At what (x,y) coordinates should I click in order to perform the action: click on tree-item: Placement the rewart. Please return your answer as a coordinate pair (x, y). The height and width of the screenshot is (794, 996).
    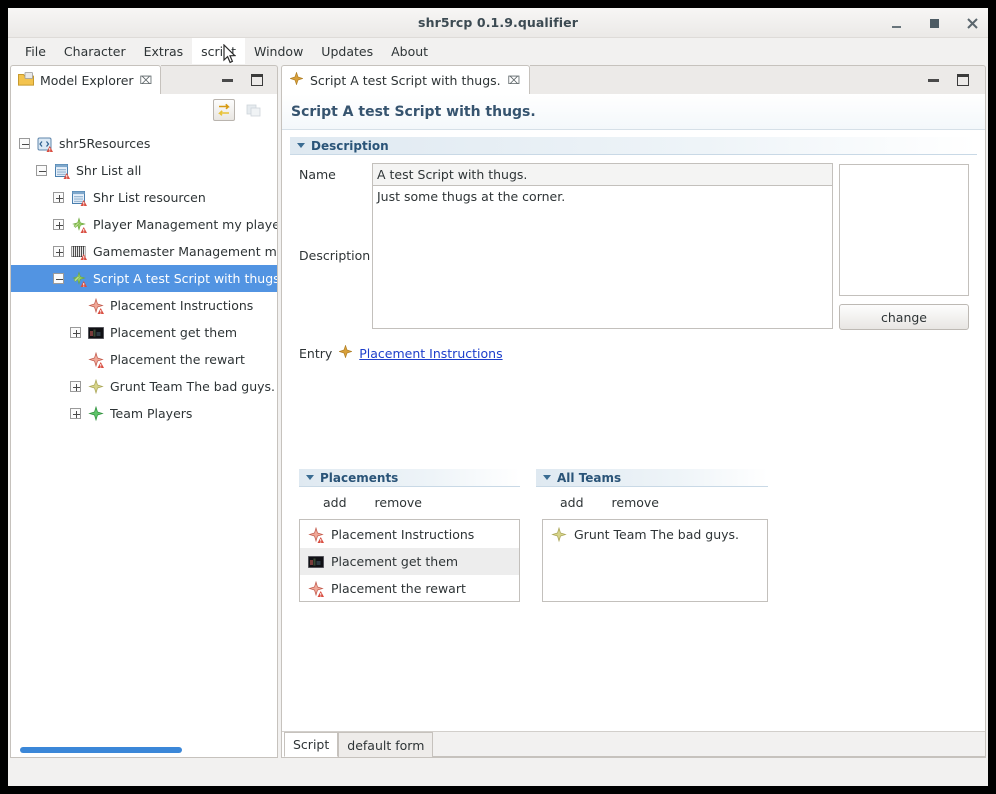
    Looking at the image, I should click on (144, 359).